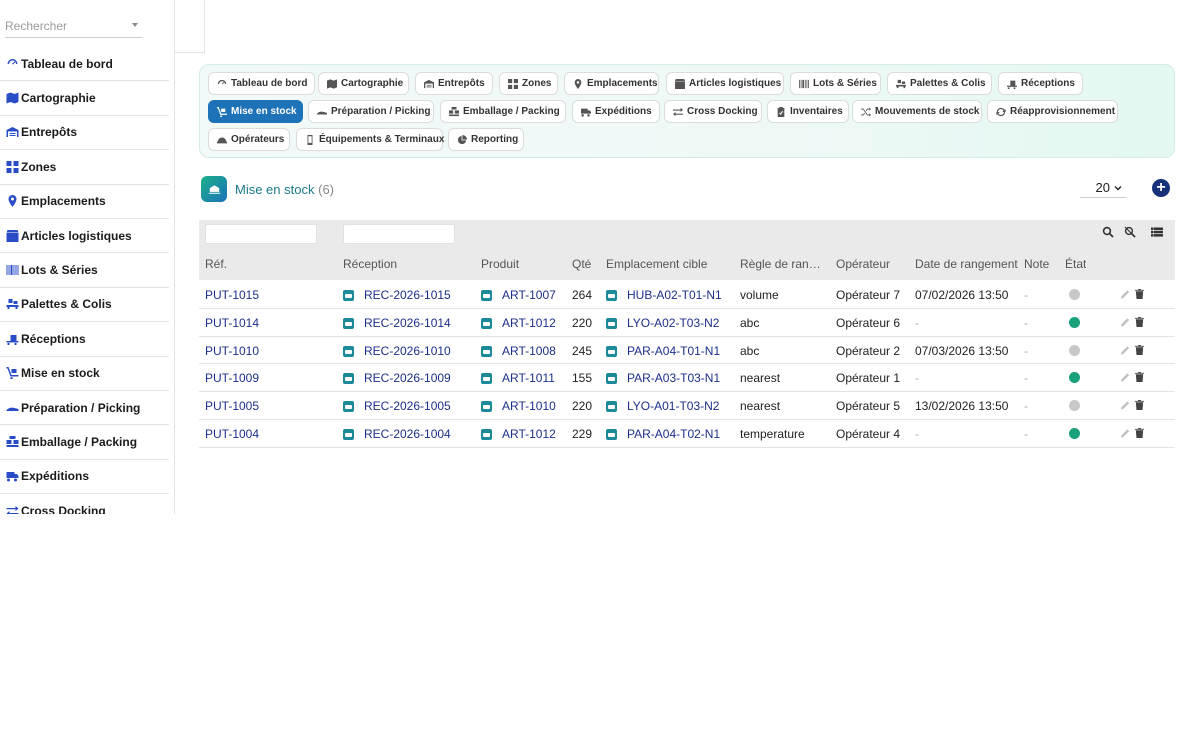 This screenshot has height=743, width=1200. Describe the element at coordinates (363, 83) in the screenshot. I see `tab-cartographie: Cartographie` at that location.